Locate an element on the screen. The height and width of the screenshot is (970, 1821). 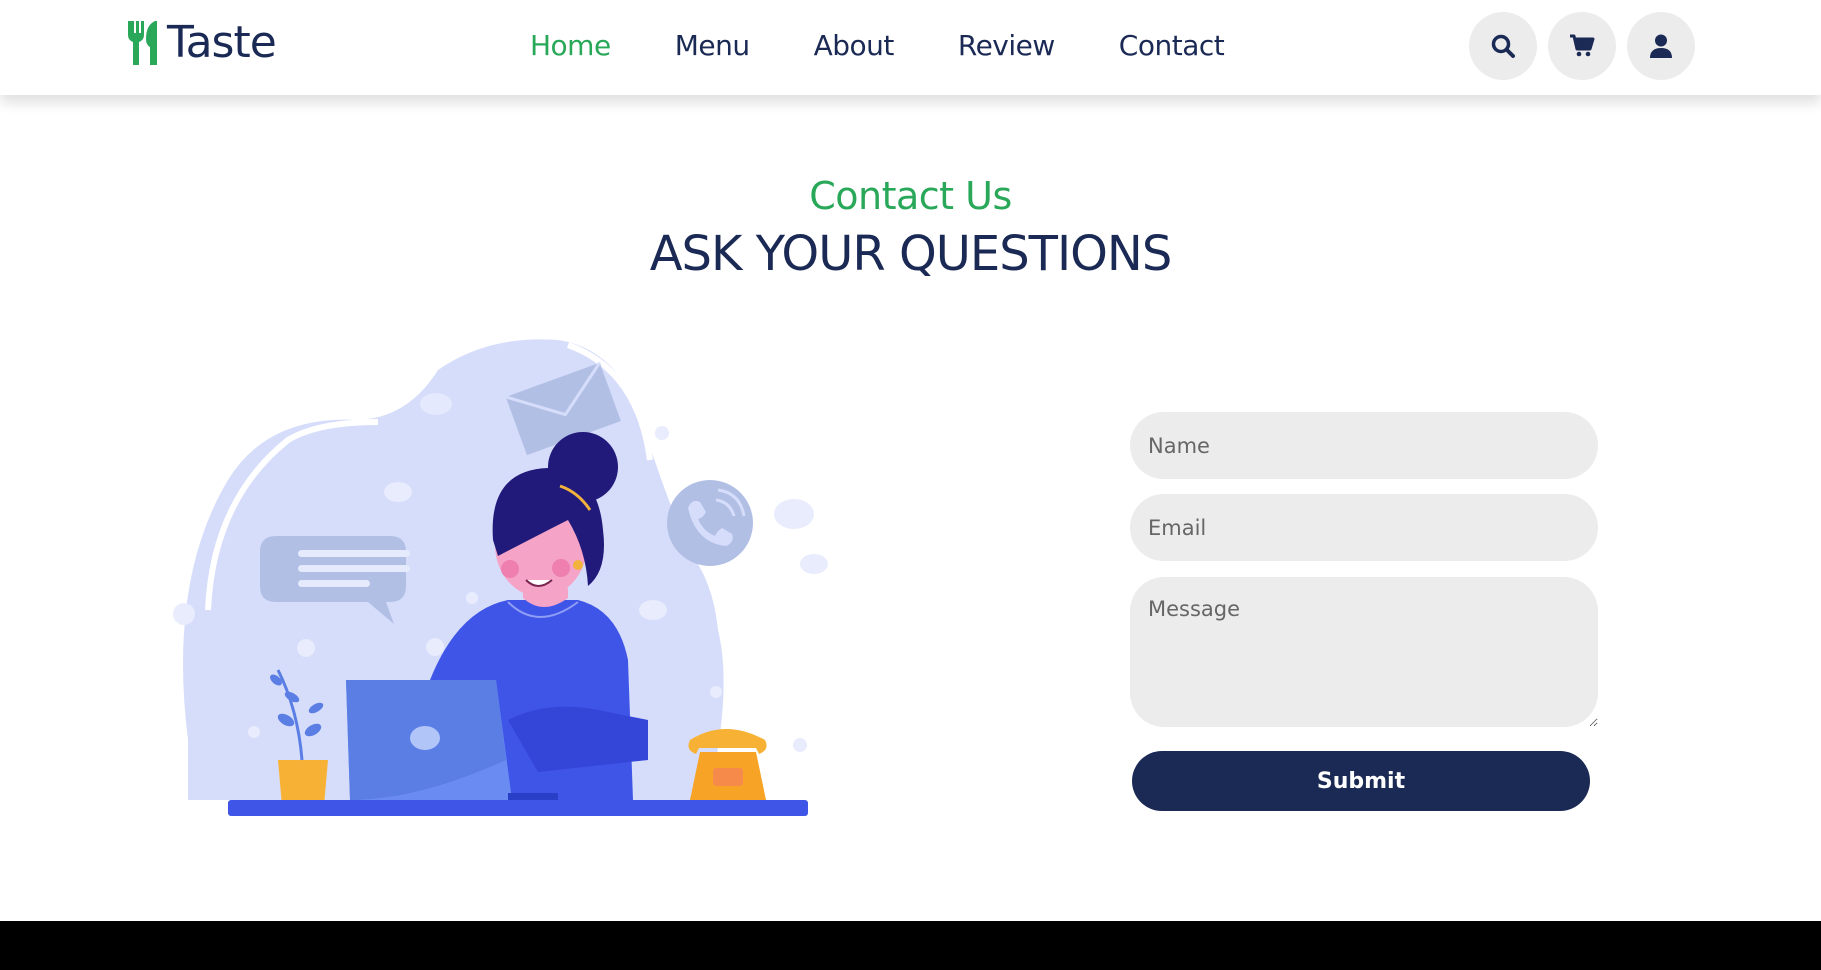
user-button is located at coordinates (1661, 46).